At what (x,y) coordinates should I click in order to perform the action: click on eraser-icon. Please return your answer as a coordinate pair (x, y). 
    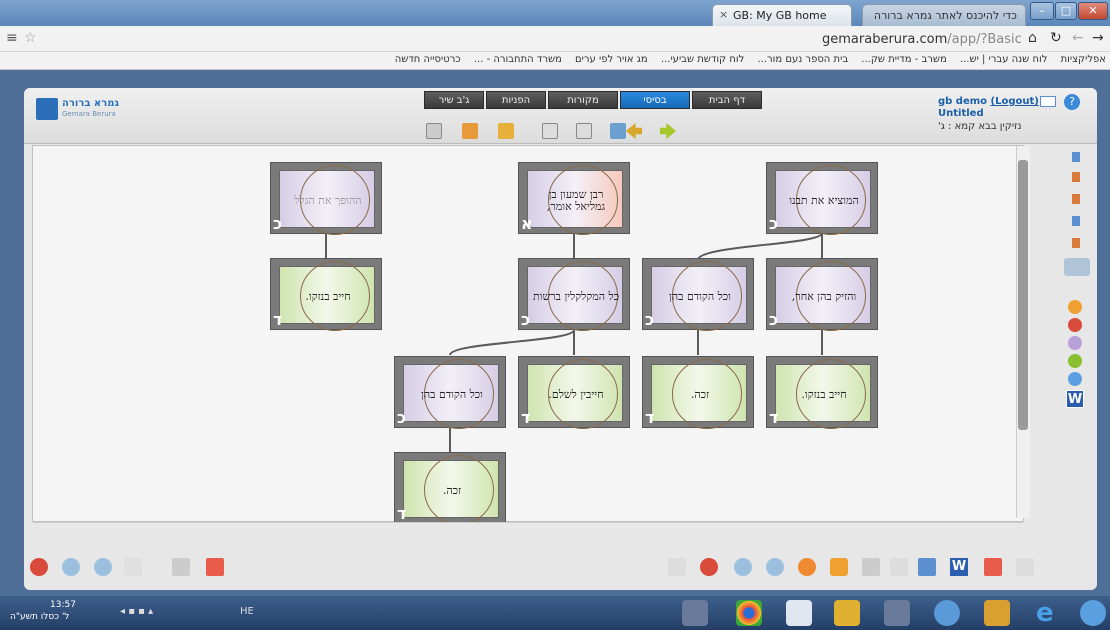
    Looking at the image, I should click on (677, 567).